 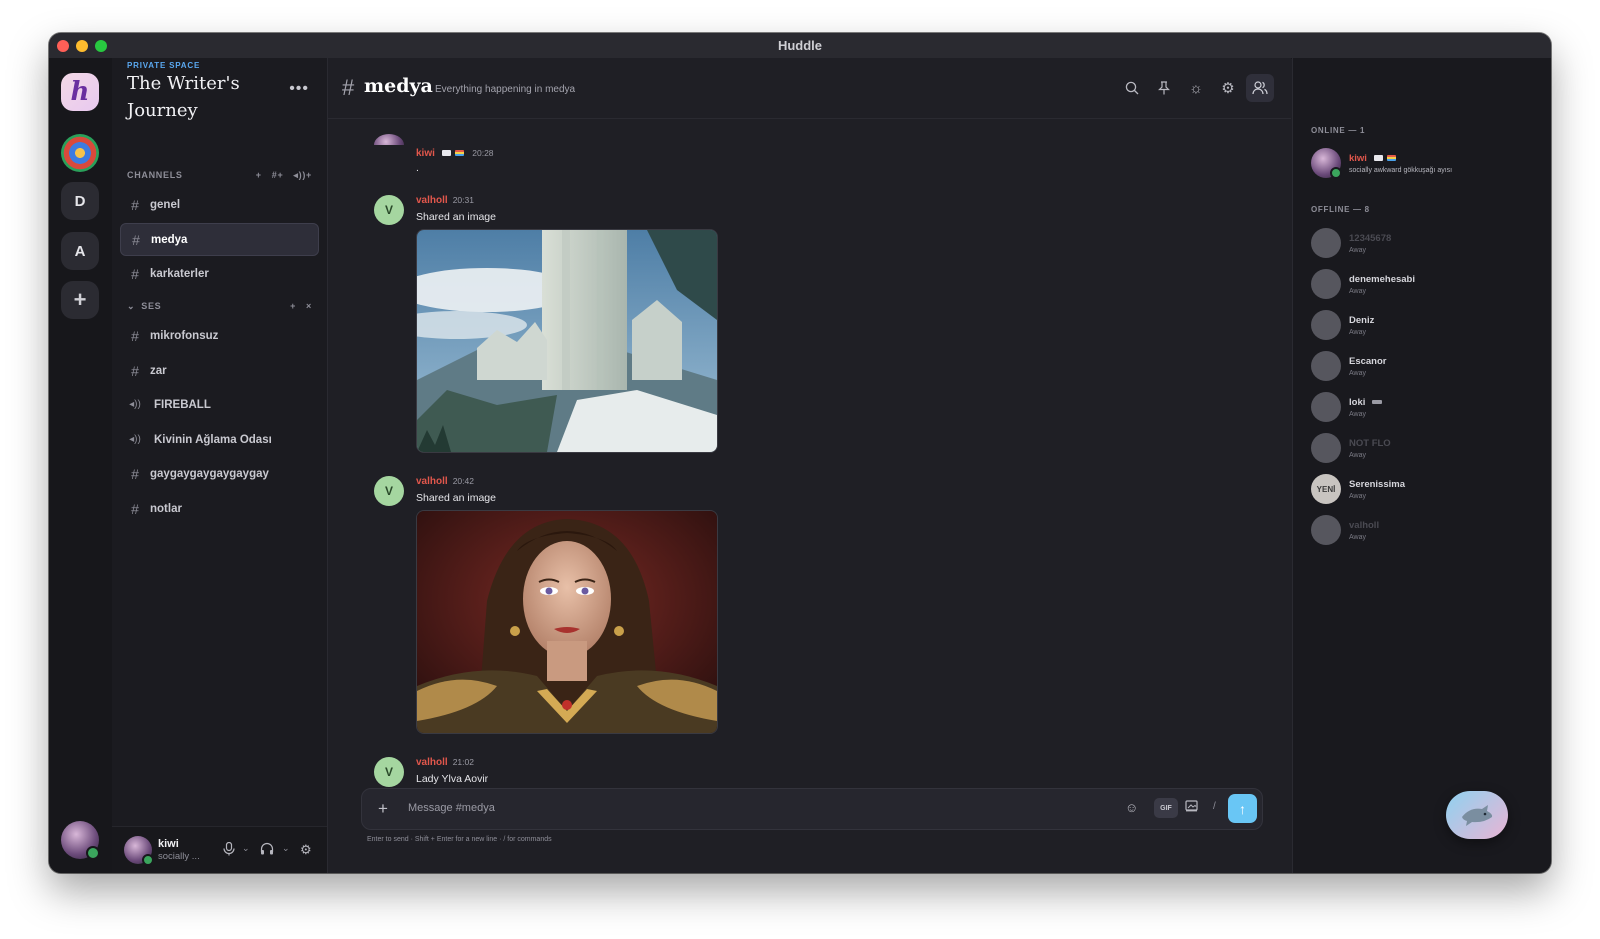 I want to click on channel-item-karkaterler: # karkaterler, so click(x=218, y=273).